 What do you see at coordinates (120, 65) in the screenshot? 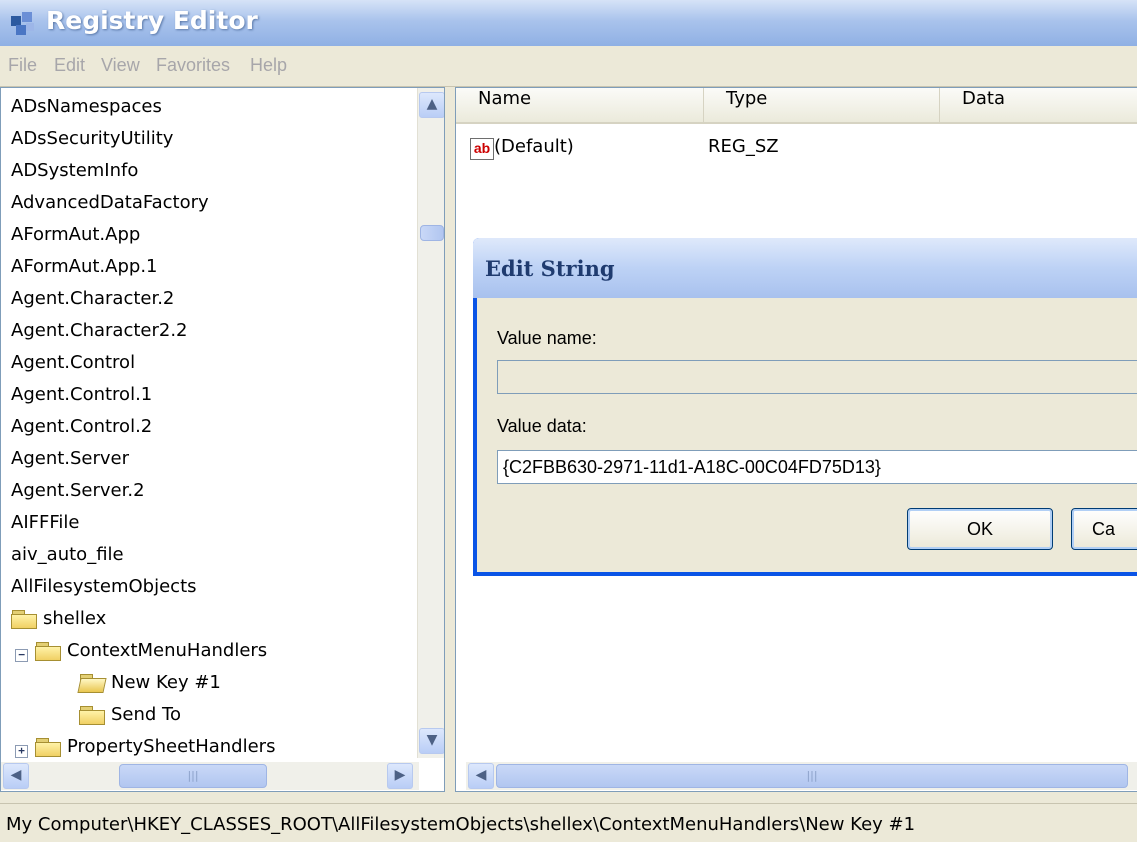
I see `menu-view: View` at bounding box center [120, 65].